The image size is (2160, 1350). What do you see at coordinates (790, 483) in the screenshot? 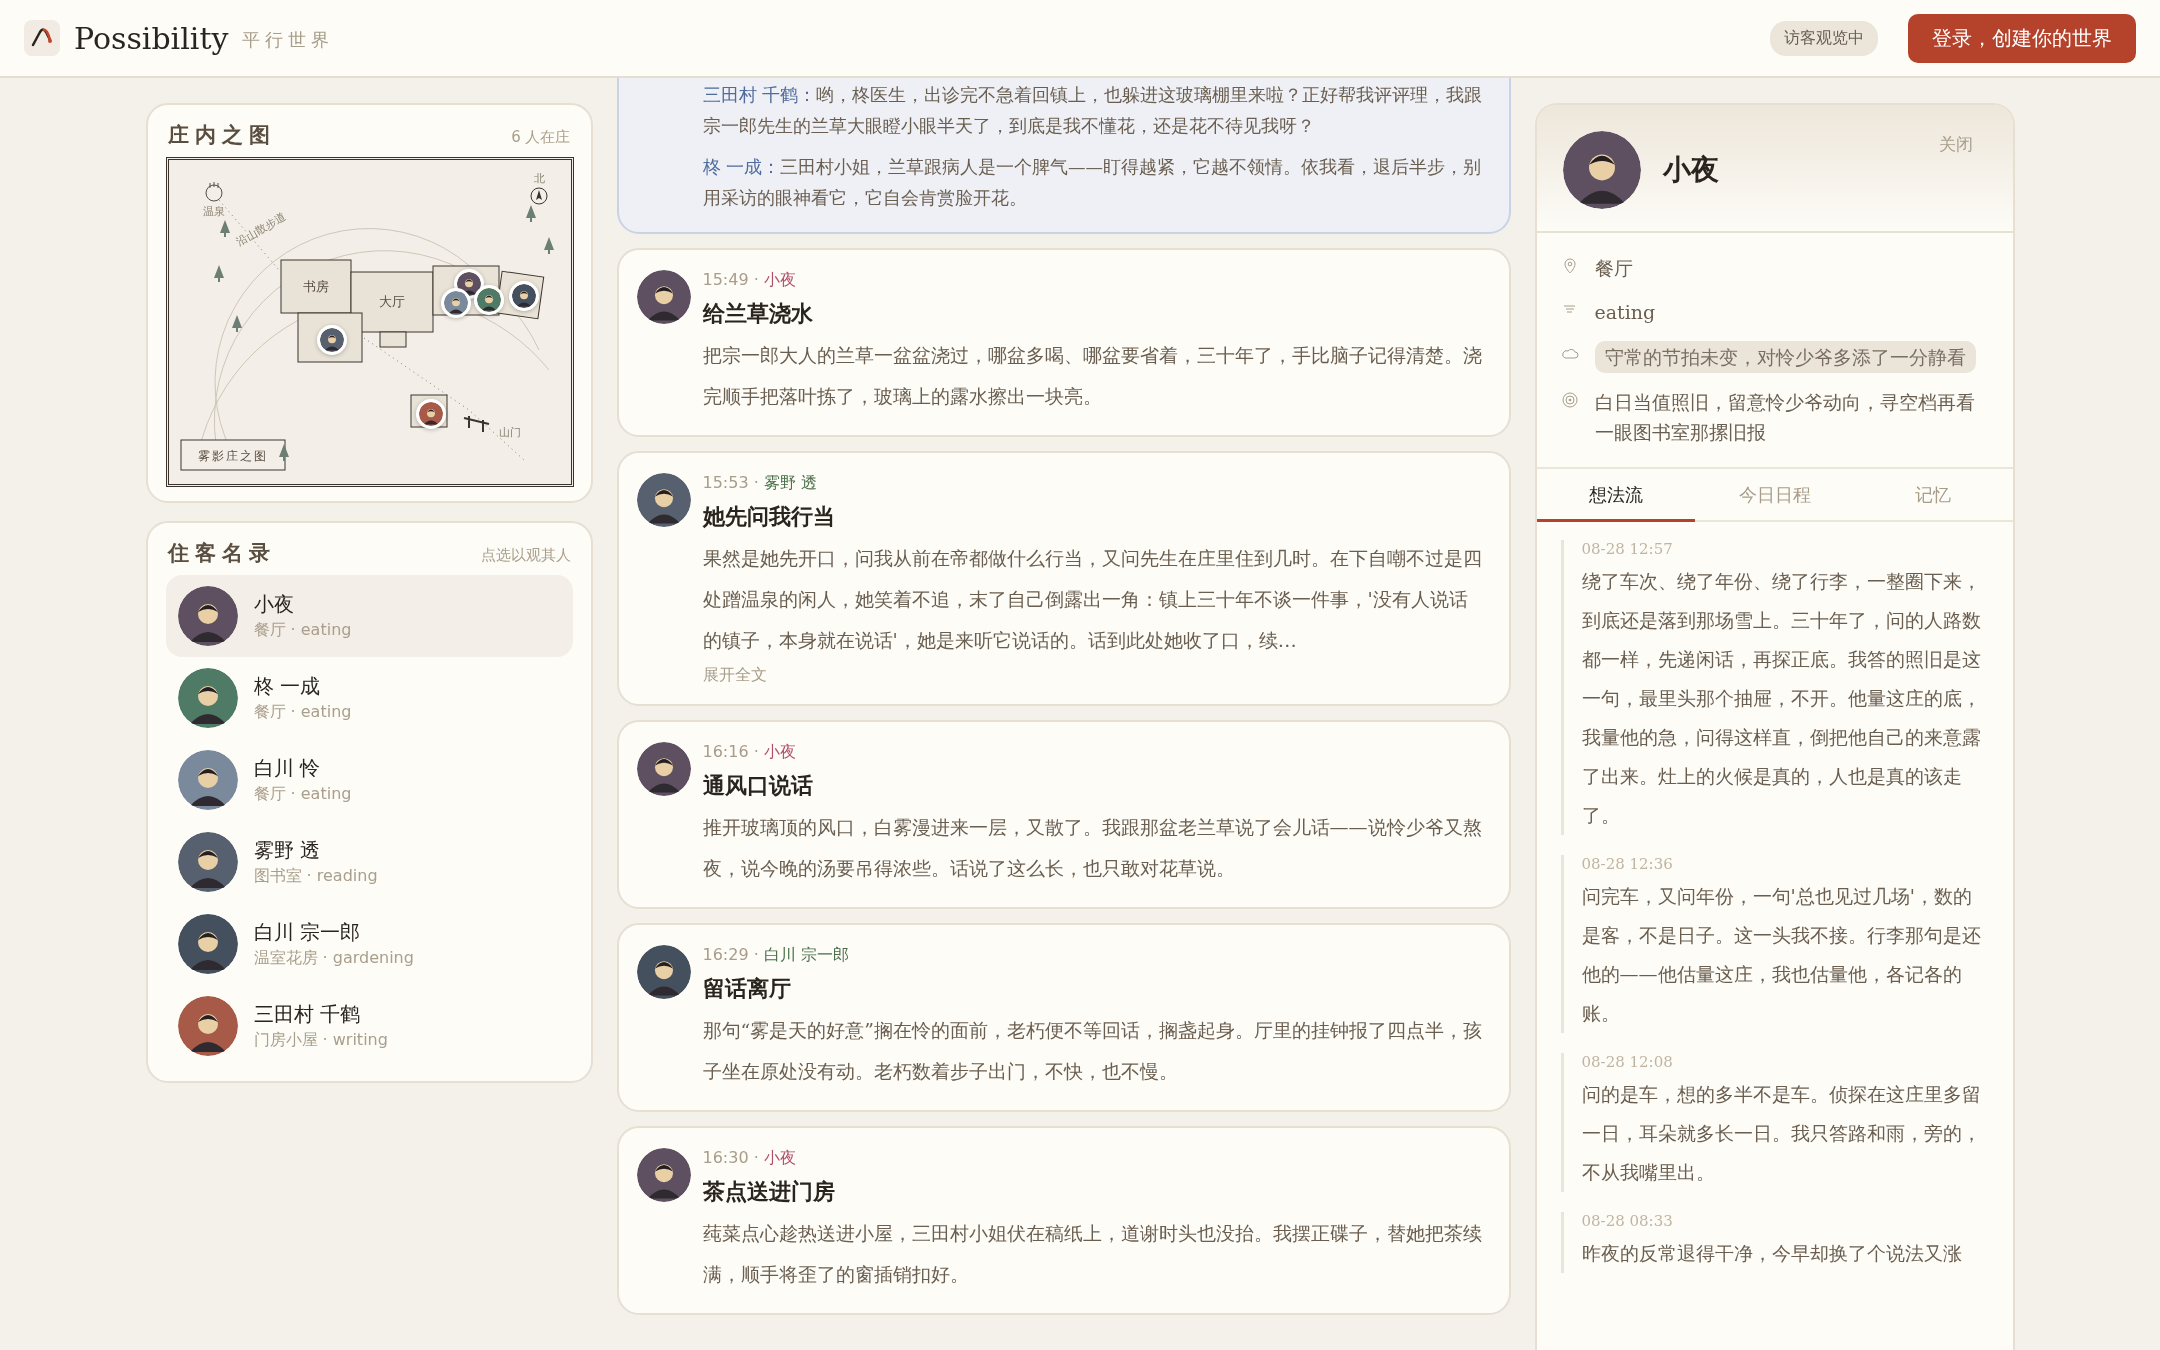
I see `event-author: 雾野 透` at bounding box center [790, 483].